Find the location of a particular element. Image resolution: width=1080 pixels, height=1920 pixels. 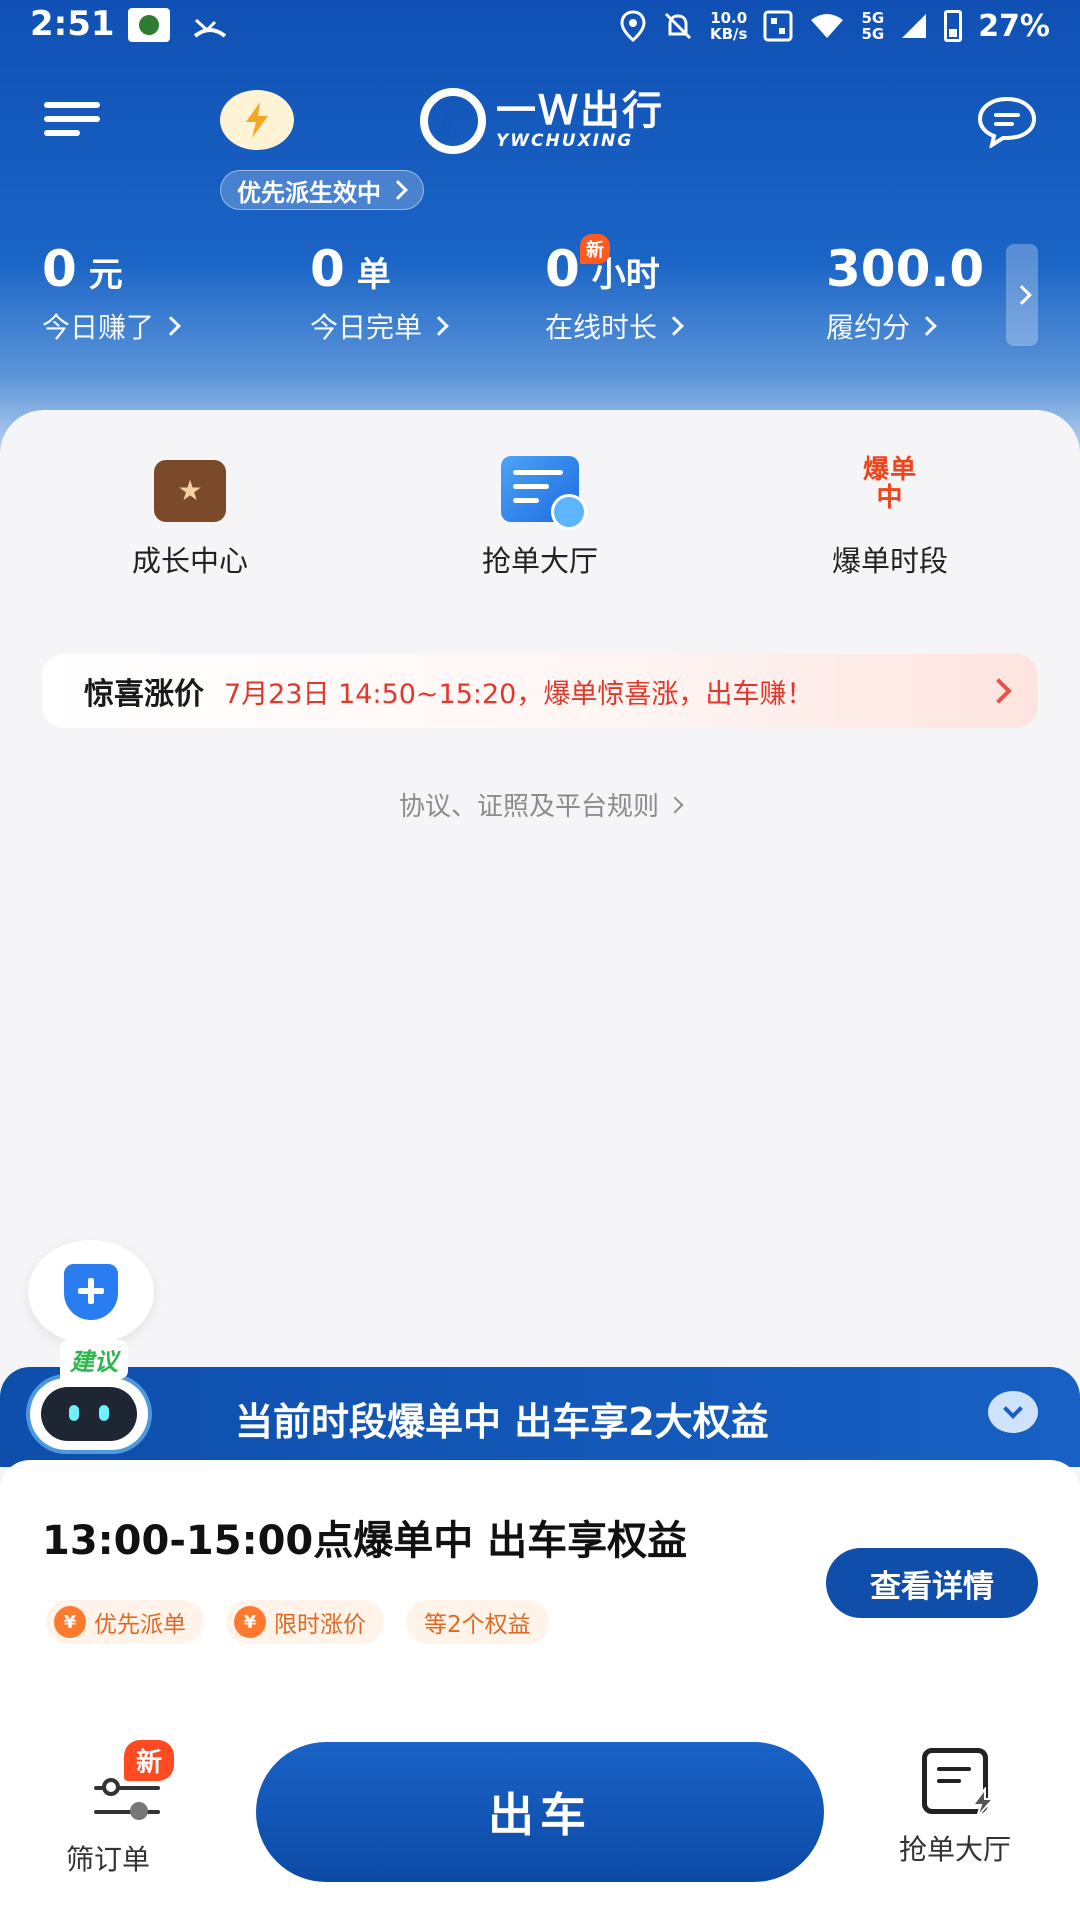

logo-text-en: YWCHUXING is located at coordinates (565, 141).